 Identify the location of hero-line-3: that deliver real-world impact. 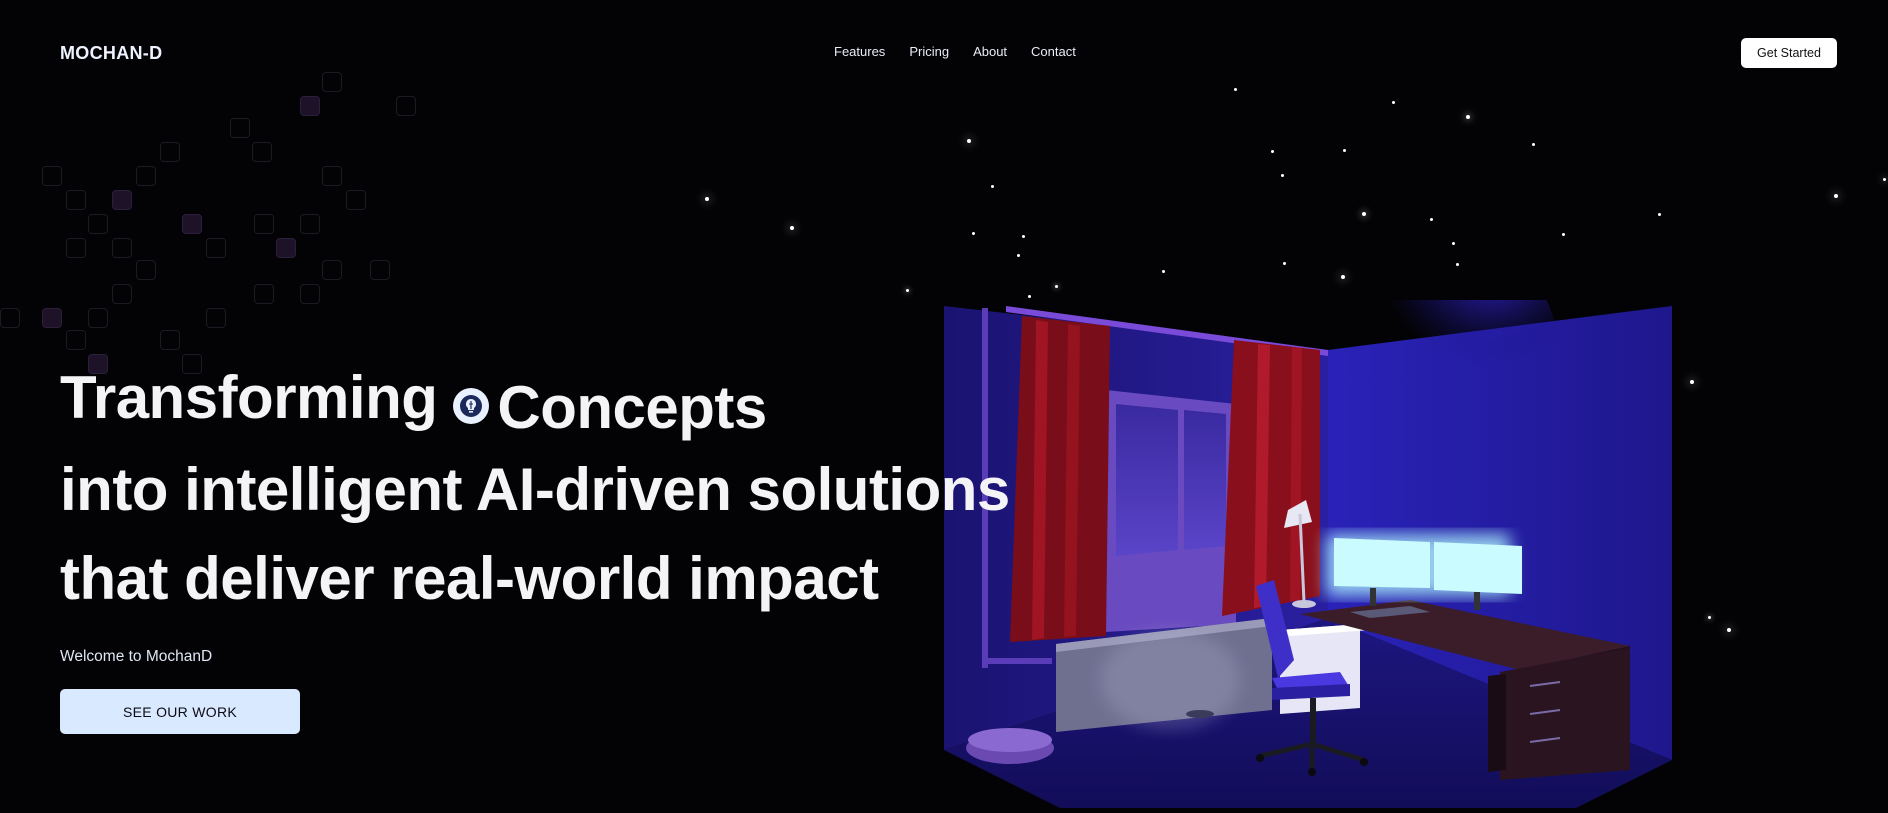
(469, 578).